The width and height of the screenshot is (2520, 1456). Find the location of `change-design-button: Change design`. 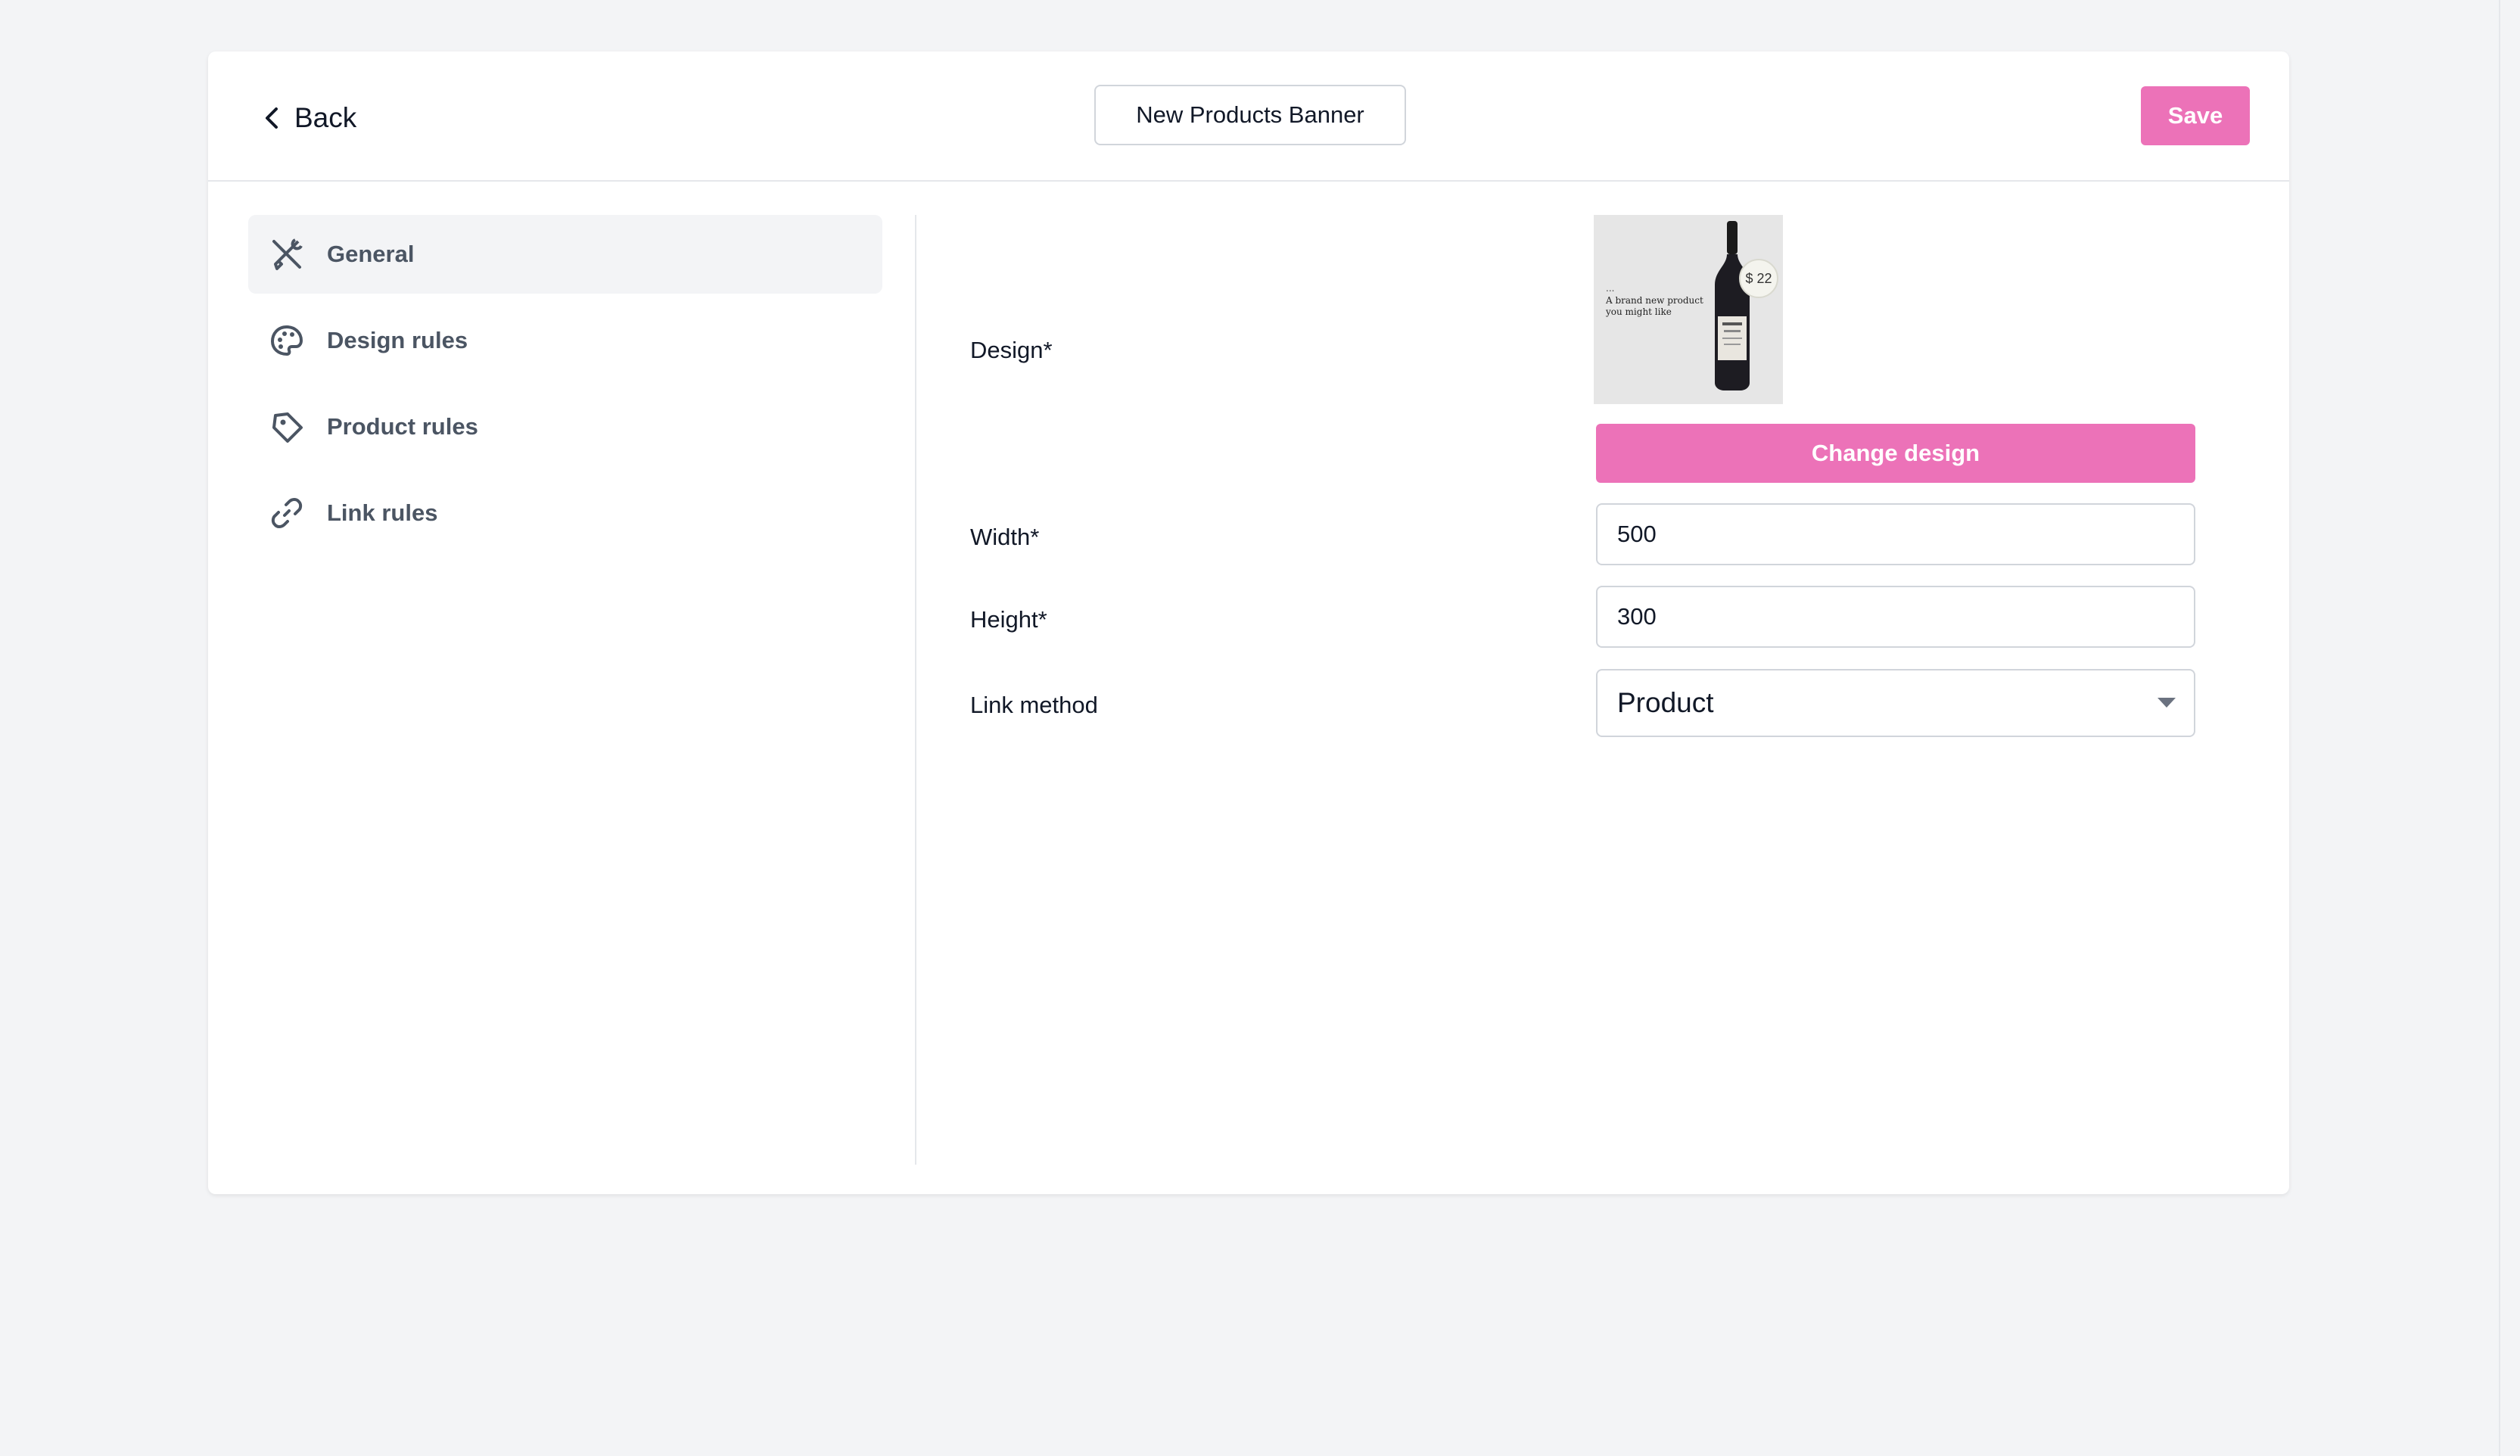

change-design-button: Change design is located at coordinates (1895, 453).